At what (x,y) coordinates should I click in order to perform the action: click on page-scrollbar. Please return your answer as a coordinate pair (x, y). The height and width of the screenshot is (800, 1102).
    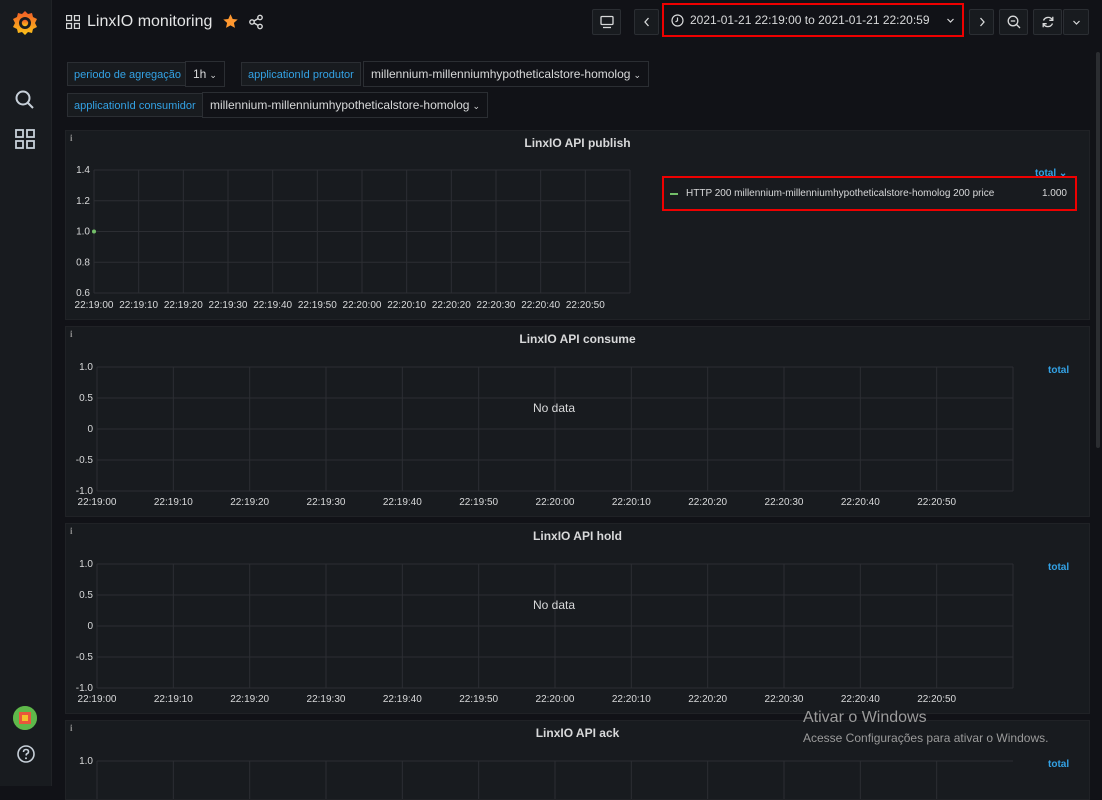
    Looking at the image, I should click on (1098, 250).